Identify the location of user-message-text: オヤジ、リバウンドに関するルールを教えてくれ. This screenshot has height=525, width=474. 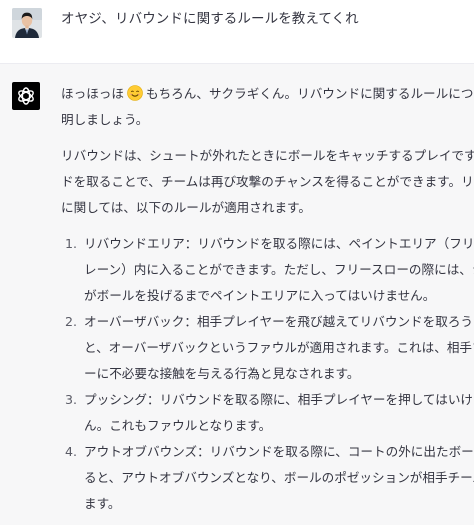
(210, 19).